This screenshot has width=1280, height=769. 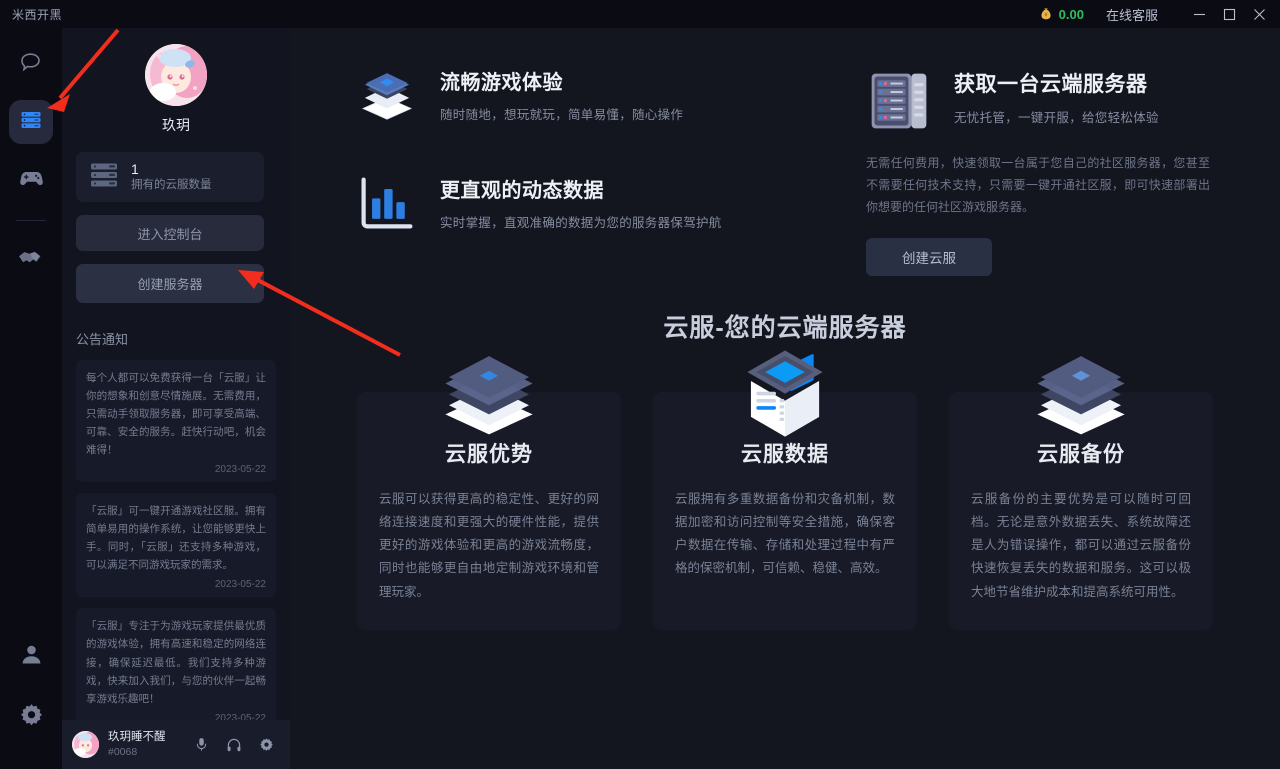 I want to click on sidebar-item-profile, so click(x=31, y=657).